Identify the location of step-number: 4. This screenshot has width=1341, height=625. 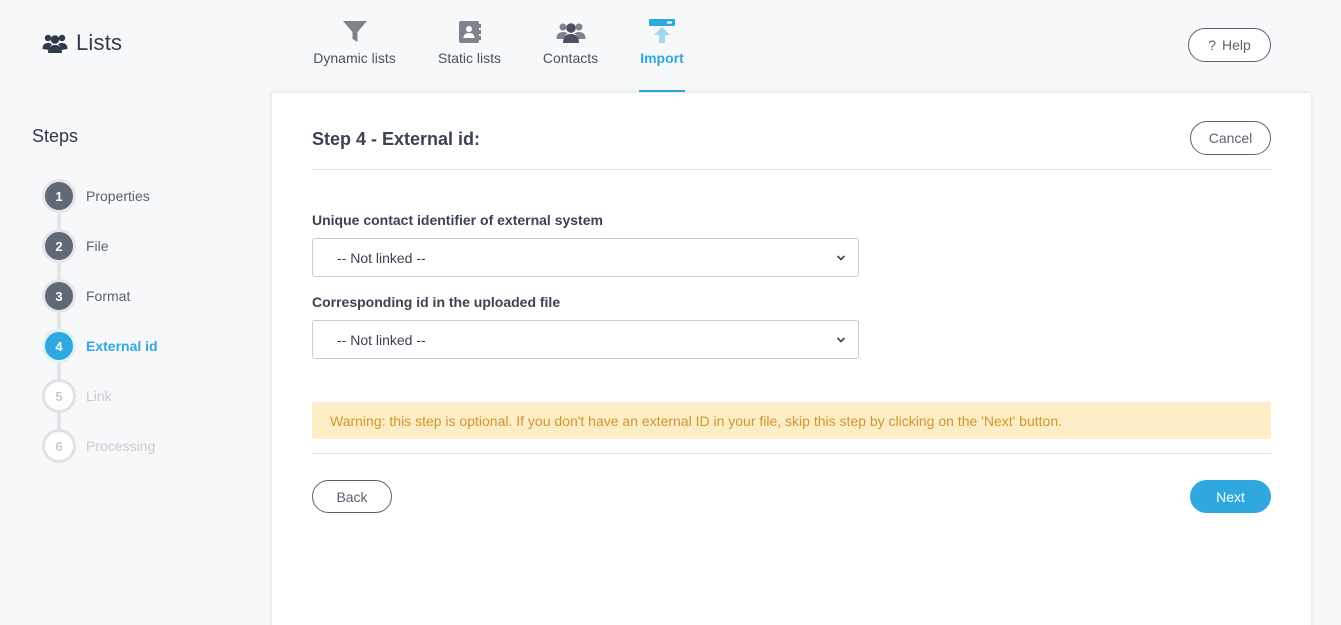
(59, 346).